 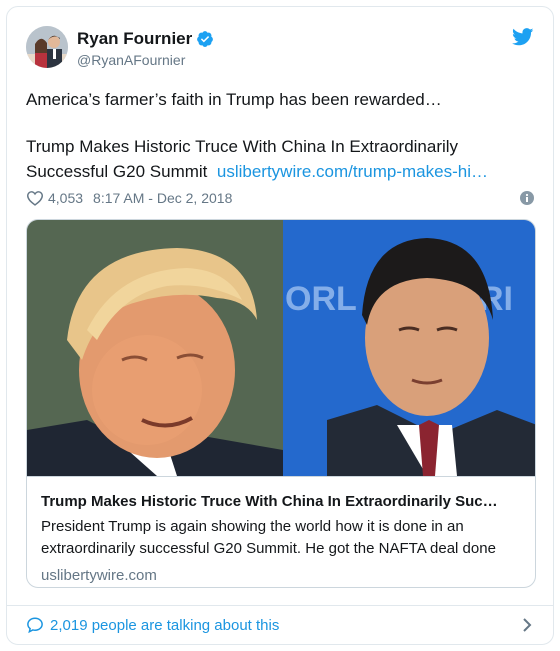 What do you see at coordinates (280, 50) in the screenshot?
I see `tweet-header: Ryan Fournier @RyanAFournier` at bounding box center [280, 50].